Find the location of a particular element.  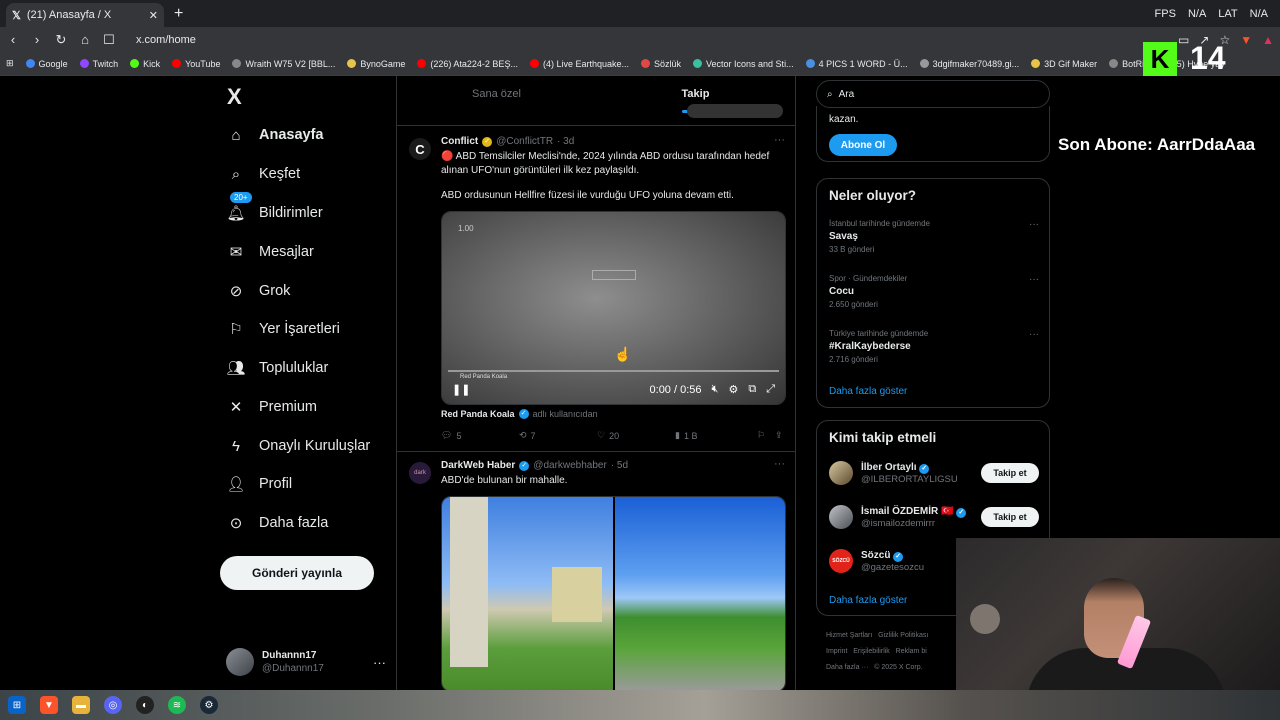

author-name: DarkWeb Haber is located at coordinates (478, 465).